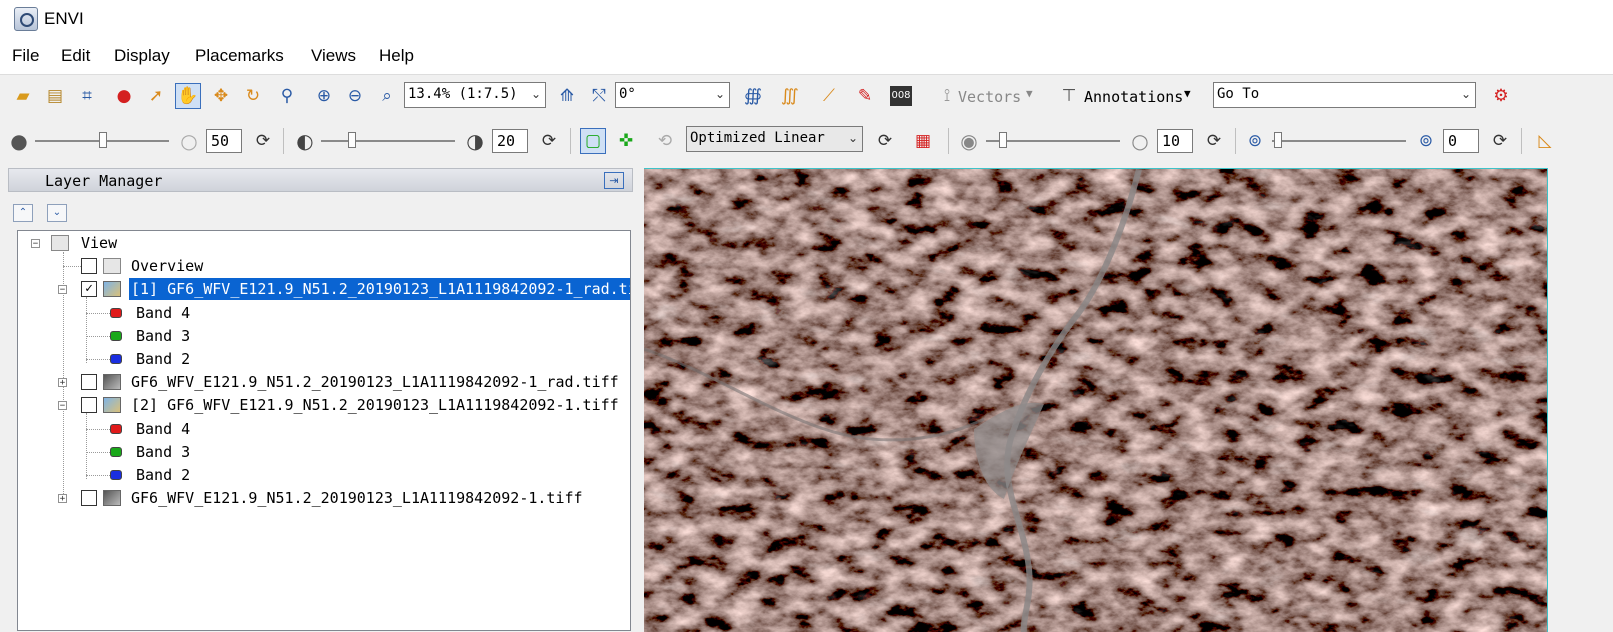 The width and height of the screenshot is (1613, 632). Describe the element at coordinates (1175, 141) in the screenshot. I see `sharpen-value: 10` at that location.